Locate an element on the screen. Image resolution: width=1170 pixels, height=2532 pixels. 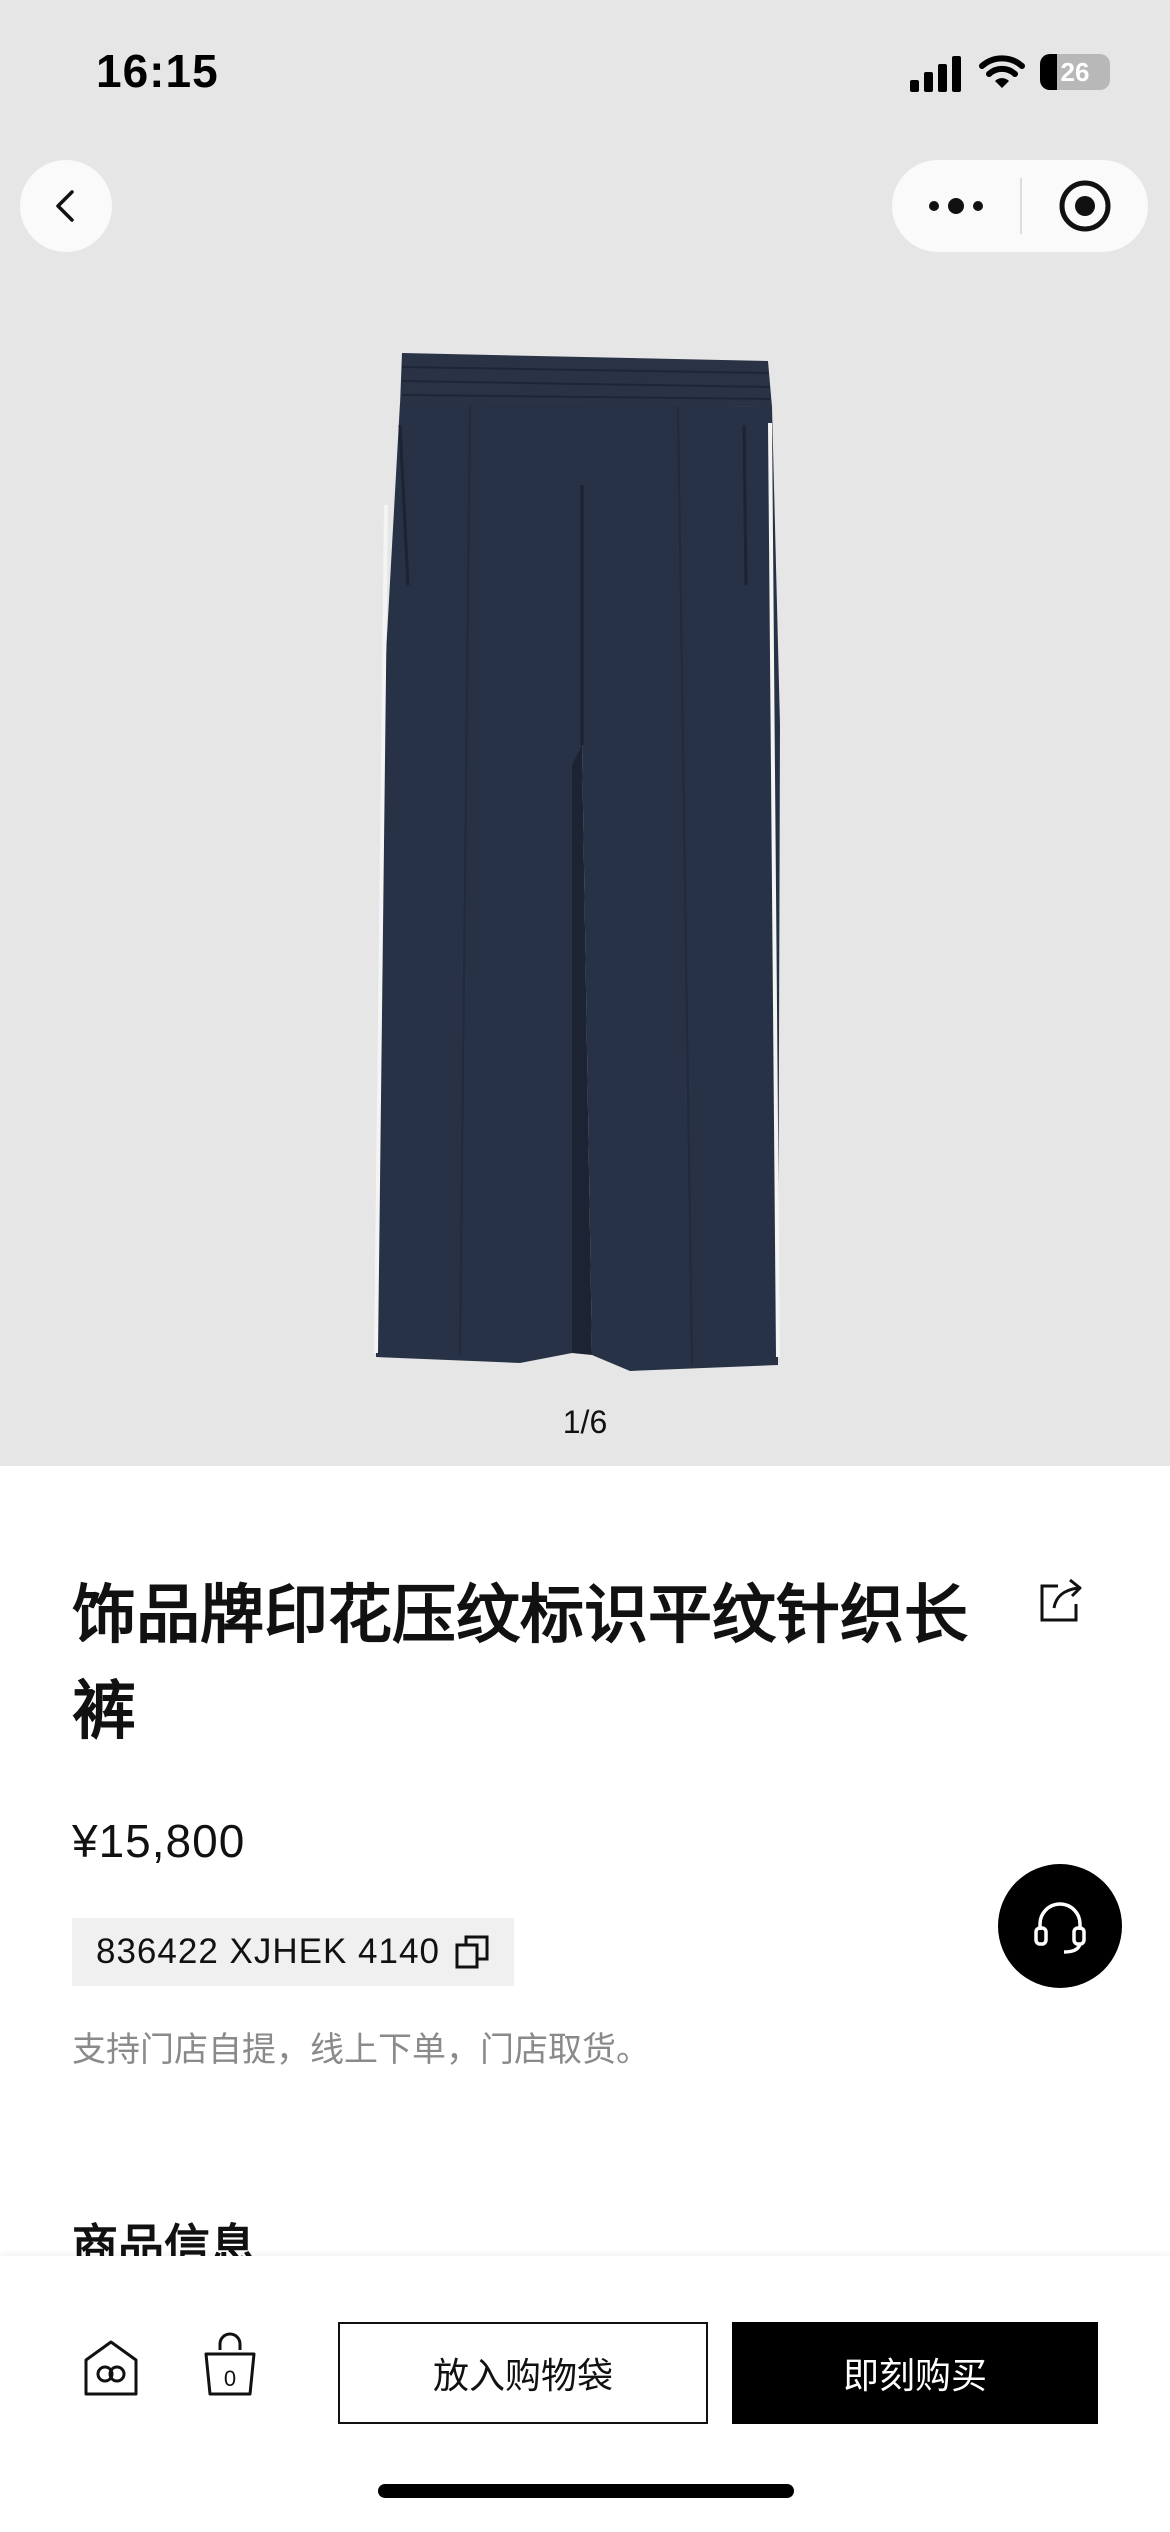
copy-icon is located at coordinates (472, 1952).